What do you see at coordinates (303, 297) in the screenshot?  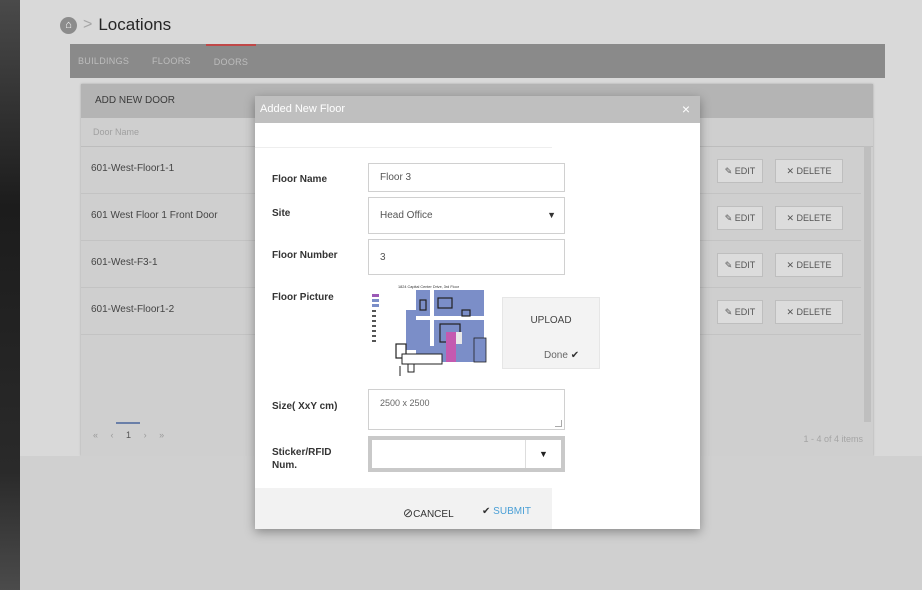 I see `floor-picture-label: Floor Picture` at bounding box center [303, 297].